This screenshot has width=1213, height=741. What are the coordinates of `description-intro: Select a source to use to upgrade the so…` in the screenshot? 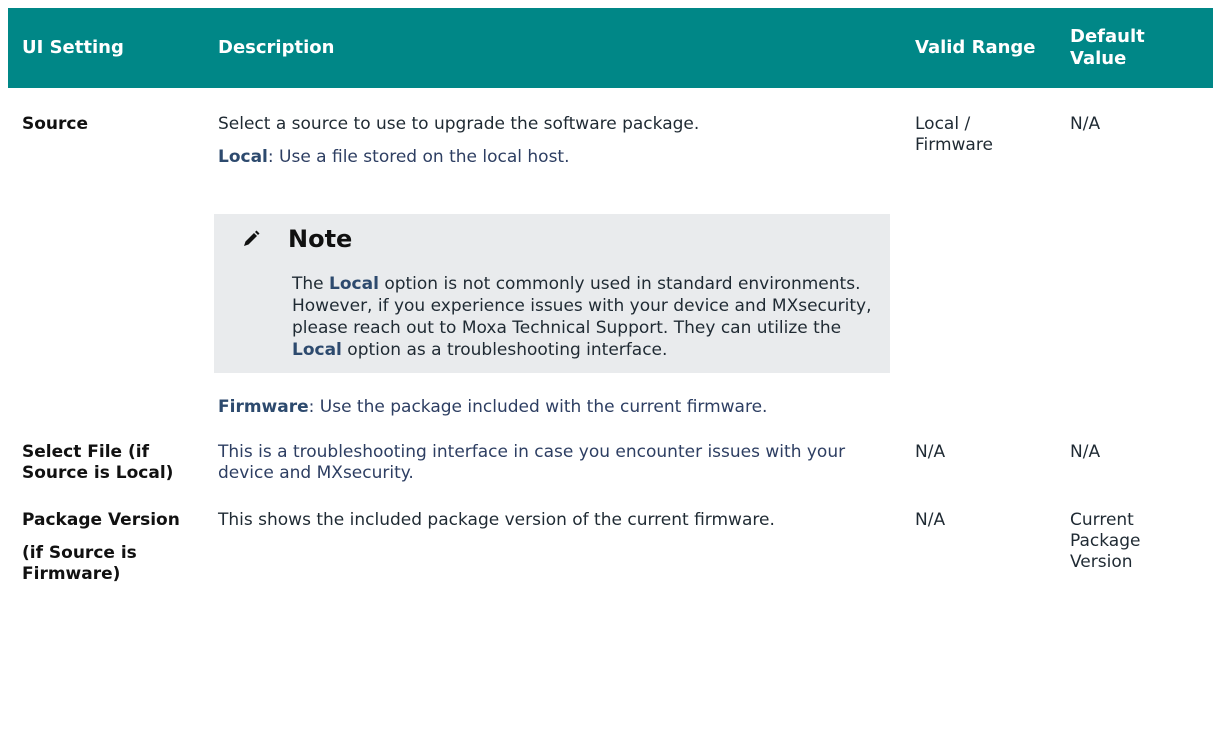 It's located at (459, 124).